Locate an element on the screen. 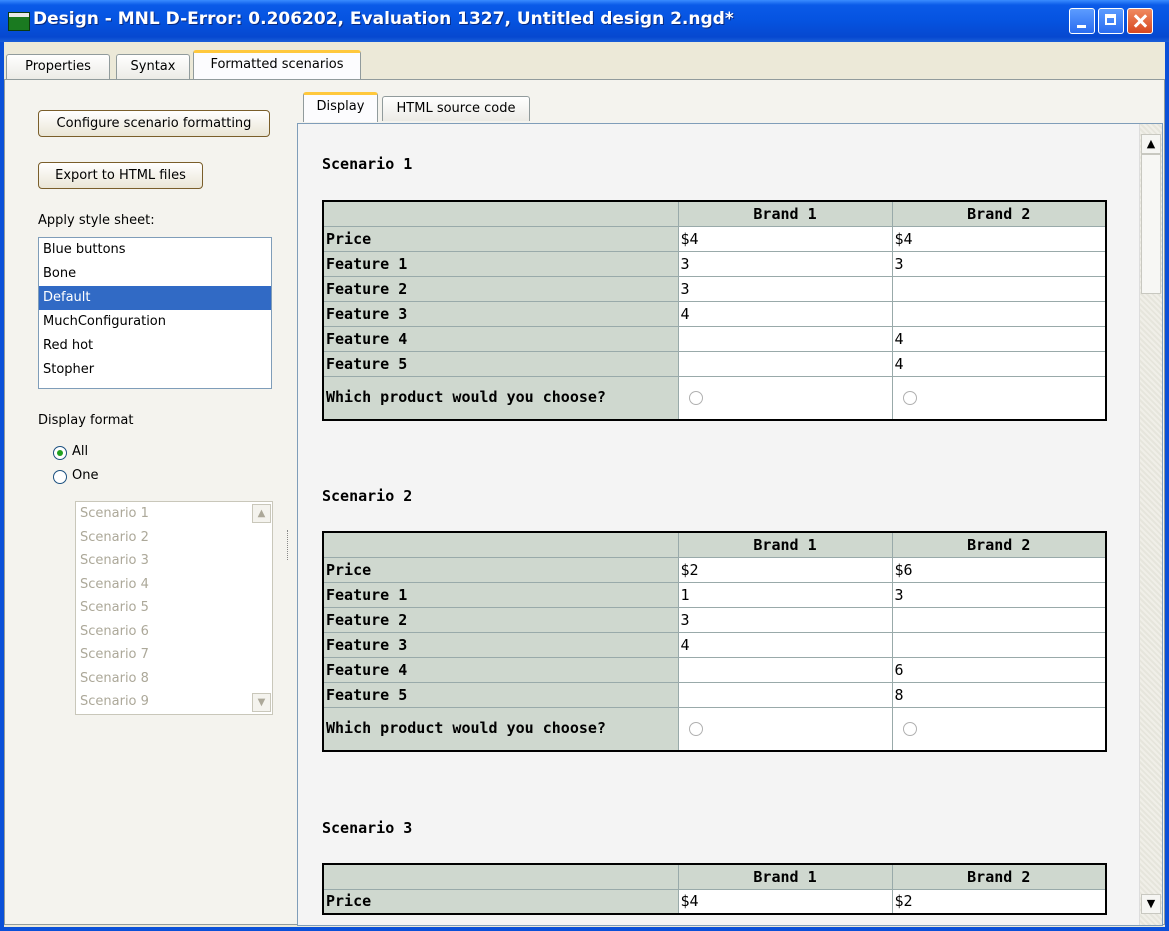 The image size is (1169, 931). radio-one is located at coordinates (60, 477).